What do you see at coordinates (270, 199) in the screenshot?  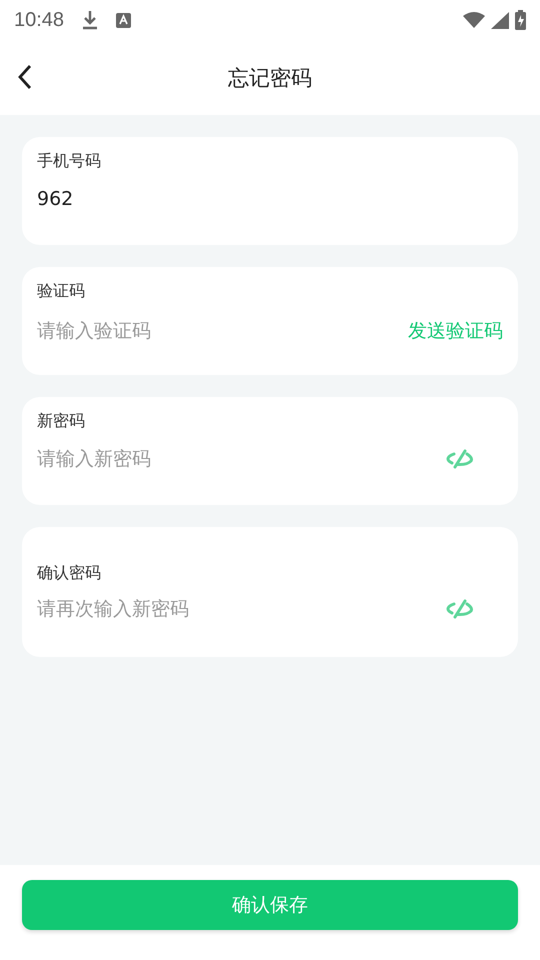 I see `phone-input: 962` at bounding box center [270, 199].